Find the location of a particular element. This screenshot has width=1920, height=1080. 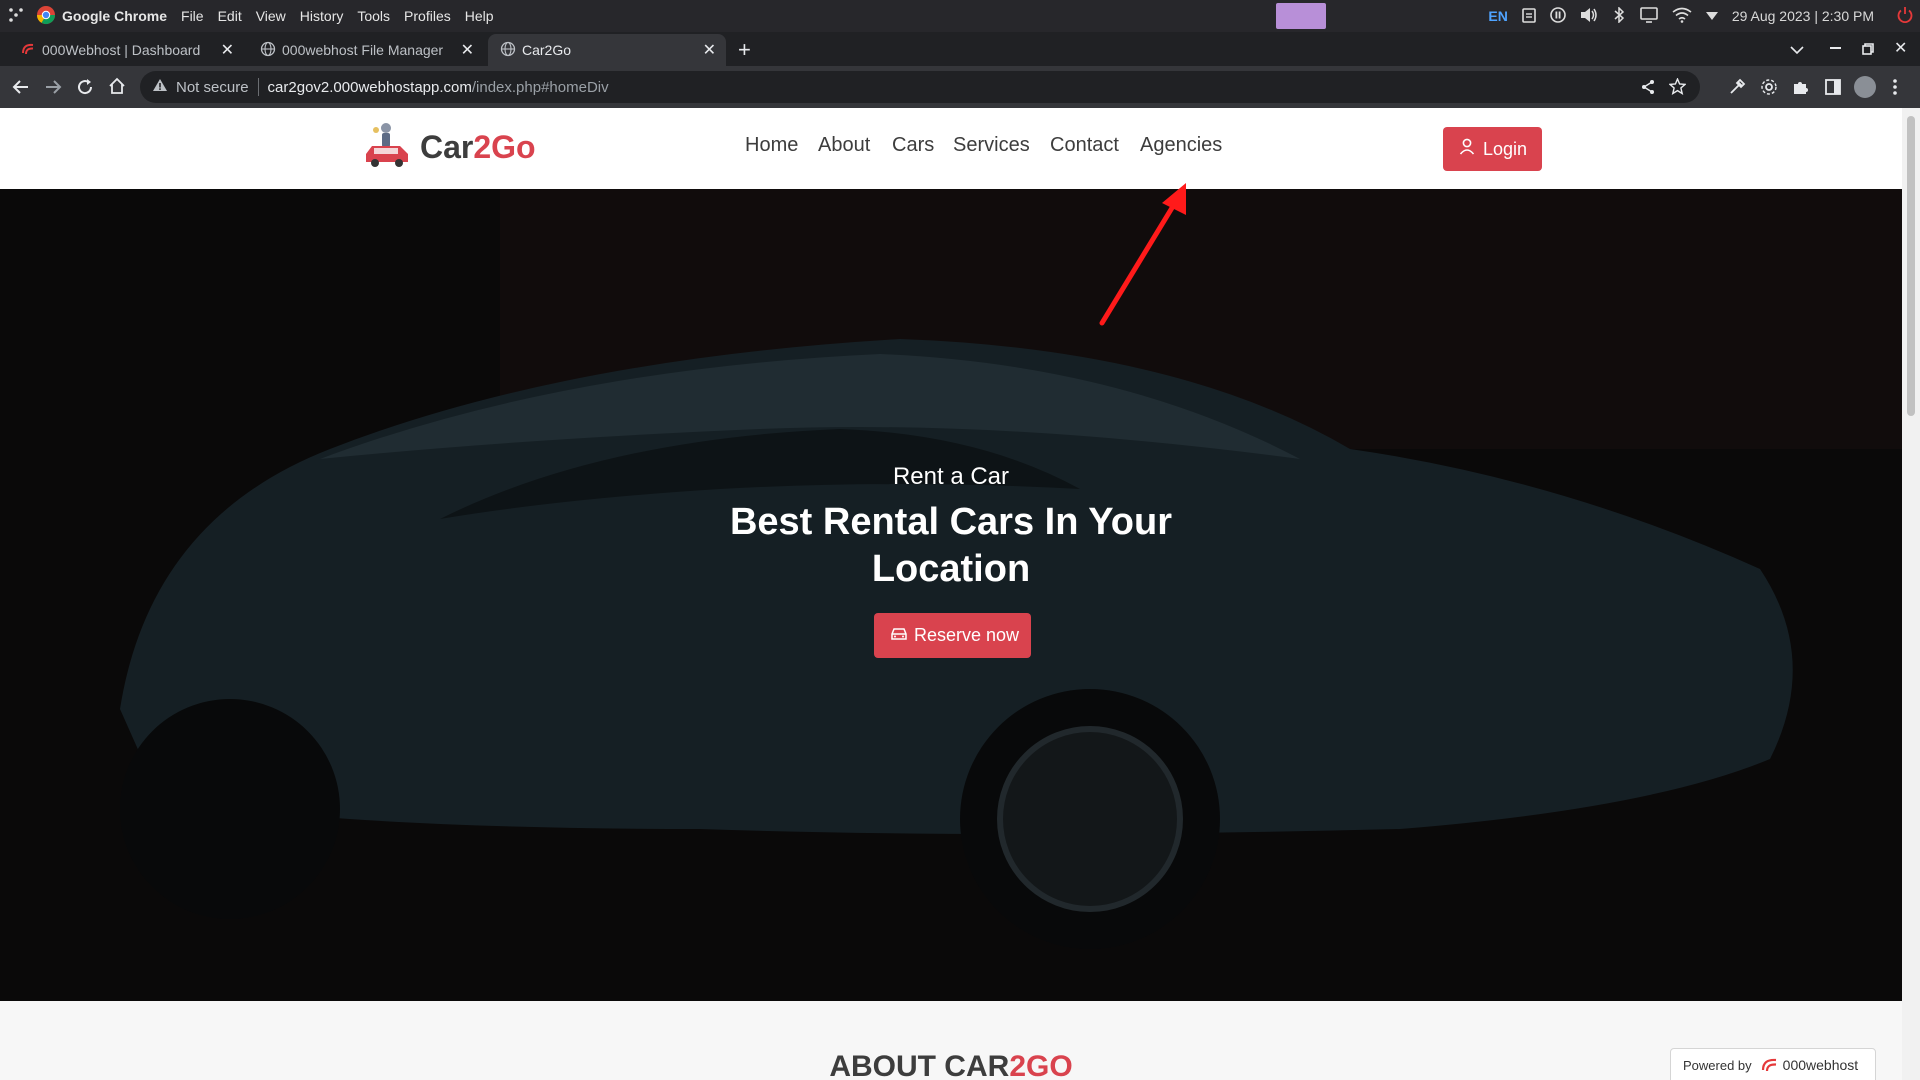

clipboard-icon is located at coordinates (1529, 16).